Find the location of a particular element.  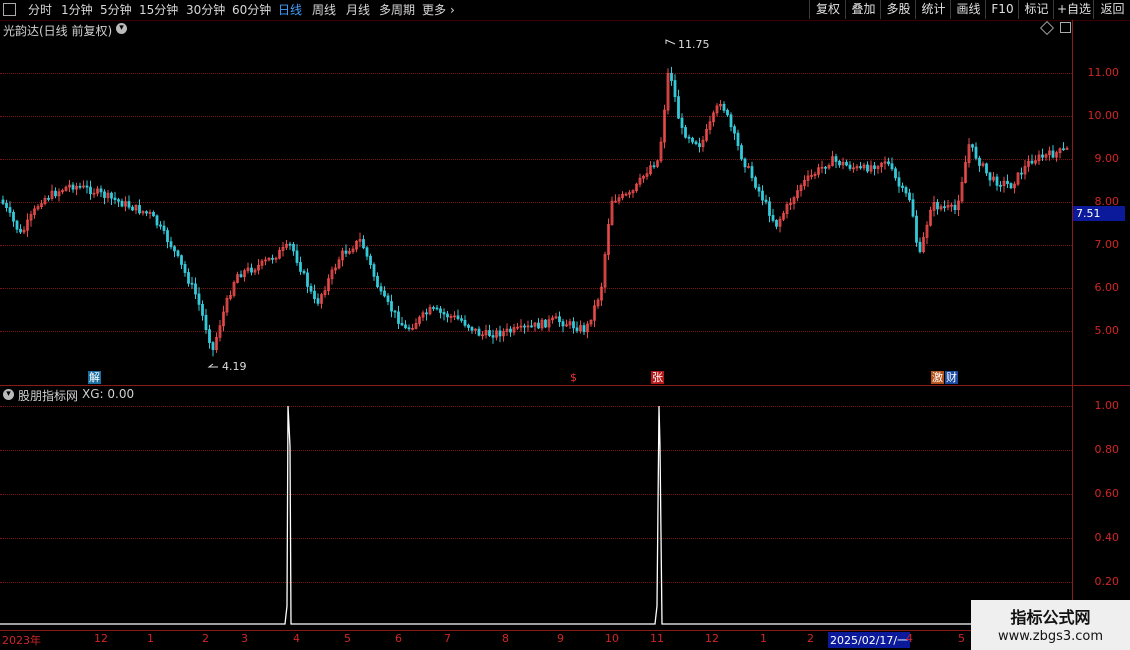

event-marker-cai: 财 is located at coordinates (951, 377).